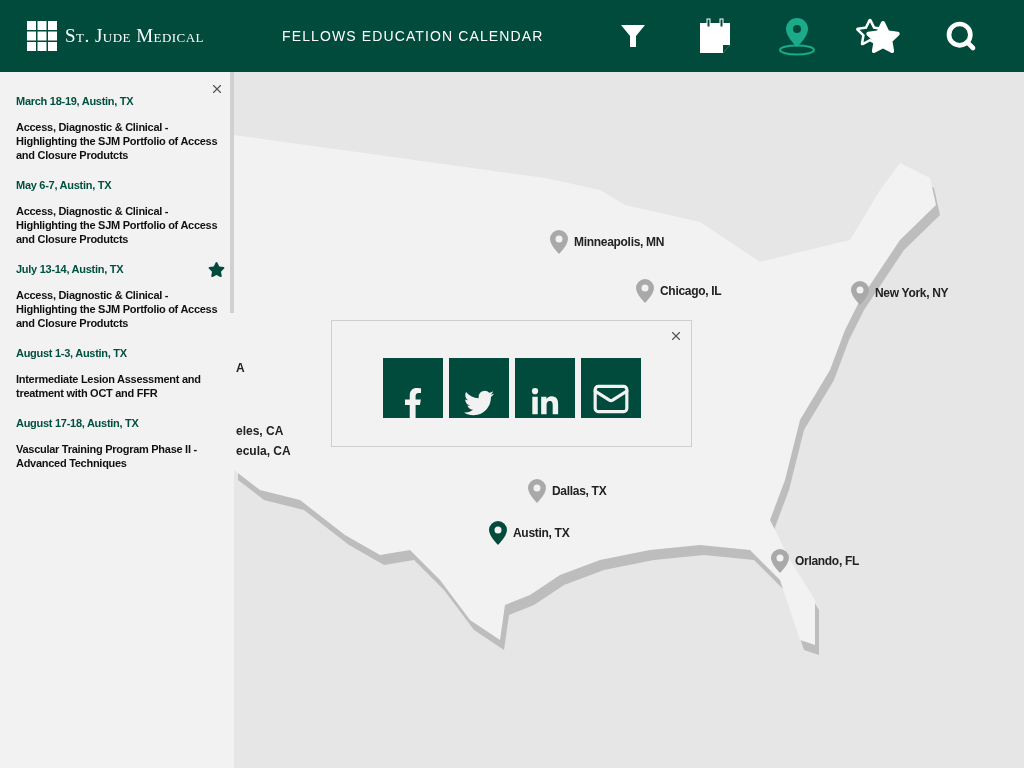  Describe the element at coordinates (619, 242) in the screenshot. I see `city-label: Minneapolis, MN` at that location.